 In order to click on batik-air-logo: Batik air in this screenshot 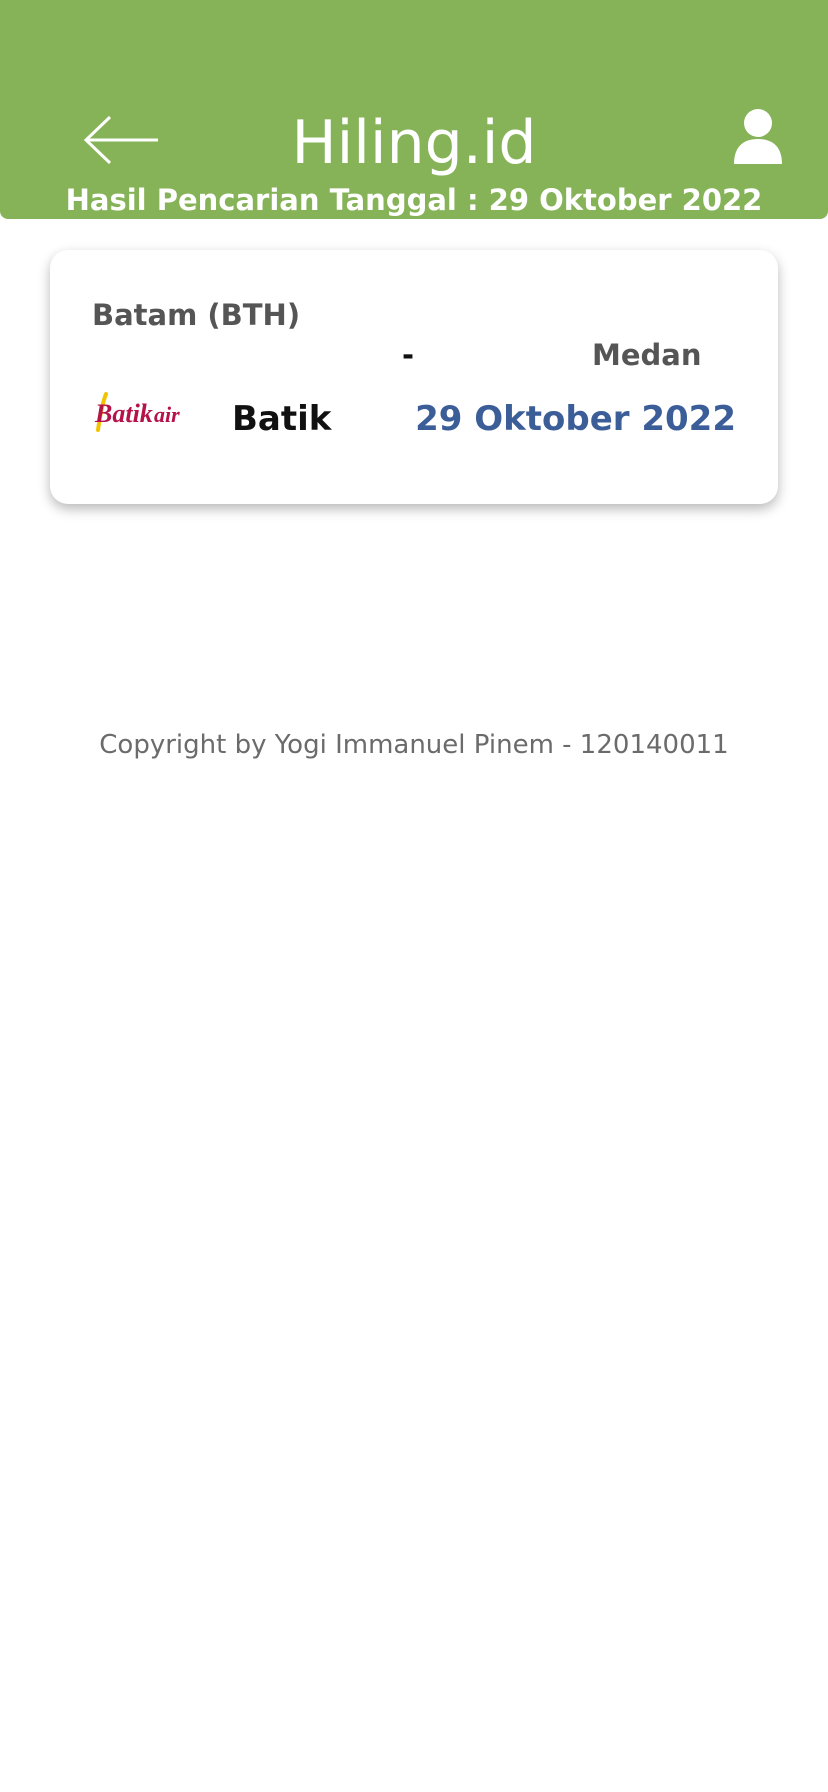, I will do `click(142, 413)`.